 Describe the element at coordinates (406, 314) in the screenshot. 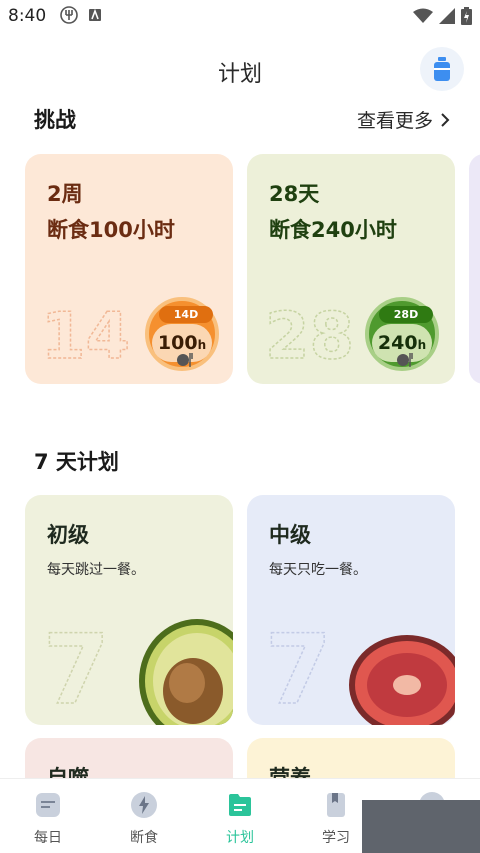

I see `badge-days: 28D` at that location.